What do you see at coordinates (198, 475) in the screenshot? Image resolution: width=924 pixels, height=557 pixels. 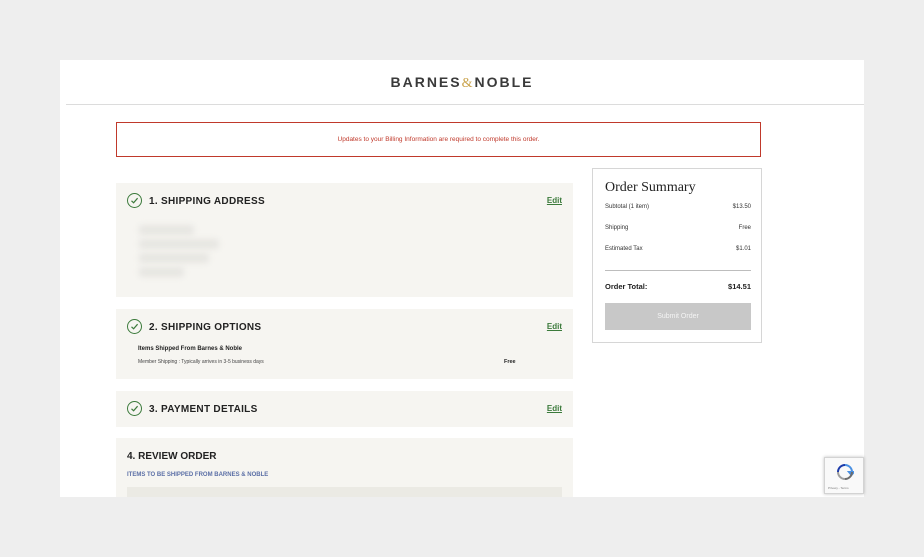 I see `items-shipped-heading: ITEMS TO BE SHIPPED FROM BARNES & NOBLE` at bounding box center [198, 475].